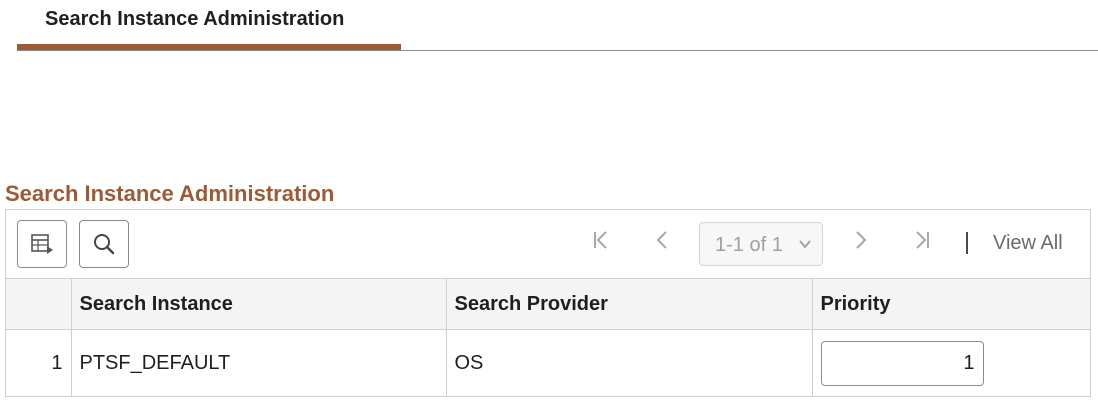 This screenshot has height=405, width=1098. I want to click on next-page-icon, so click(861, 243).